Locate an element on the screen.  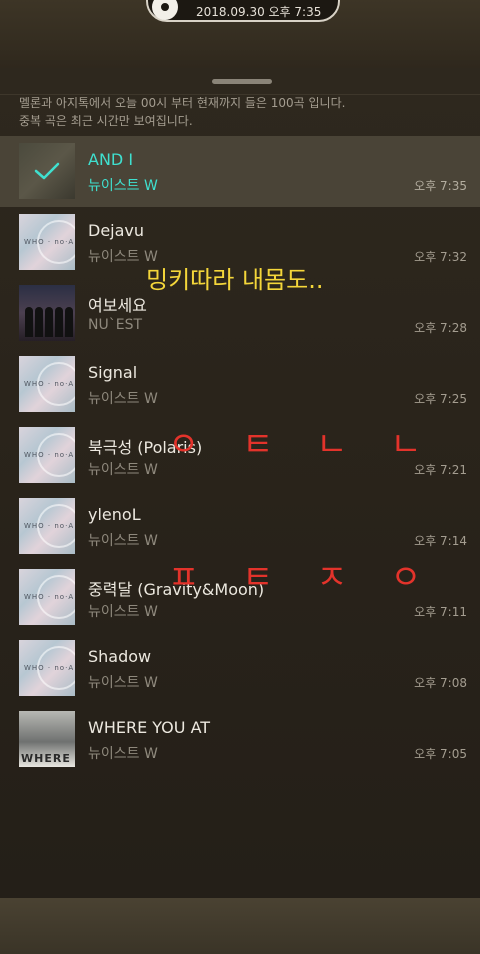
track-time: 오후 7:05 is located at coordinates (440, 754).